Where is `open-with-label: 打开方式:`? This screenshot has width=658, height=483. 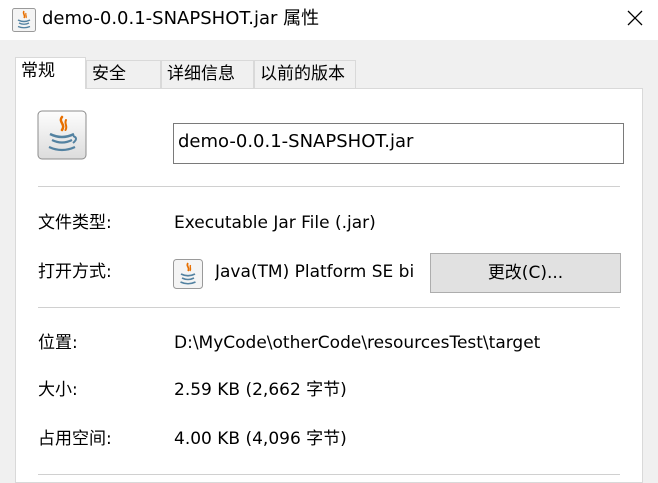 open-with-label: 打开方式: is located at coordinates (75, 272).